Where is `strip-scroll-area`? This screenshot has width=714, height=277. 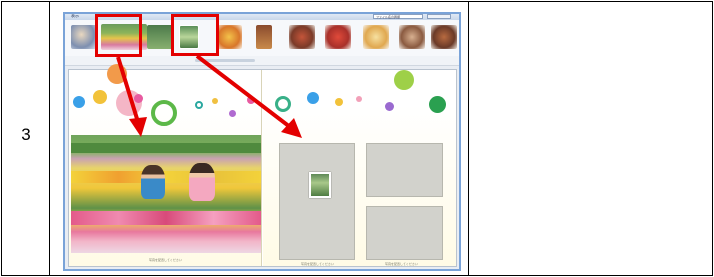 strip-scroll-area is located at coordinates (262, 61).